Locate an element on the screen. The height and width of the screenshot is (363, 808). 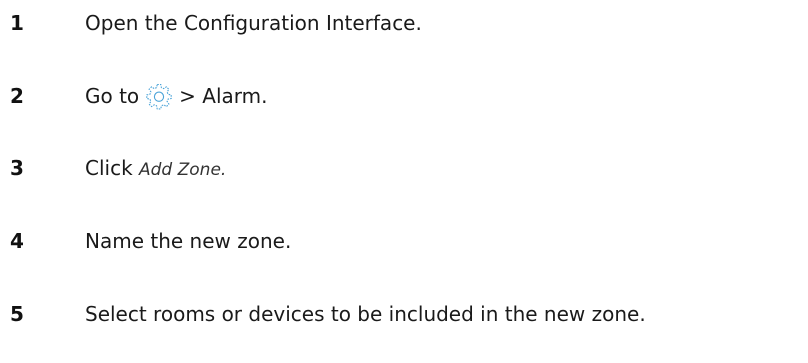
step-2: 2 Go to > Alarm. is located at coordinates (404, 96).